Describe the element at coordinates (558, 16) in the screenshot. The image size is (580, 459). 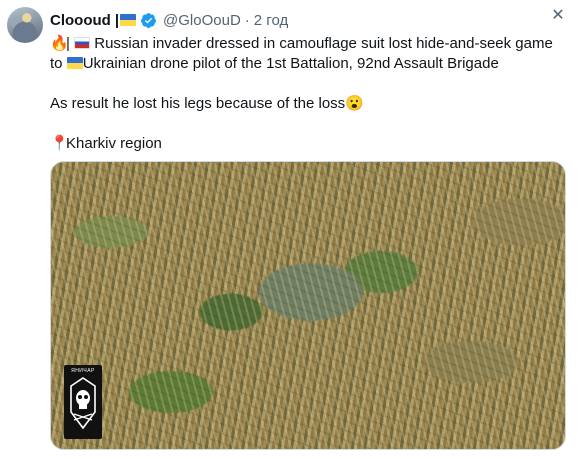
I see `close-icon: ✕` at that location.